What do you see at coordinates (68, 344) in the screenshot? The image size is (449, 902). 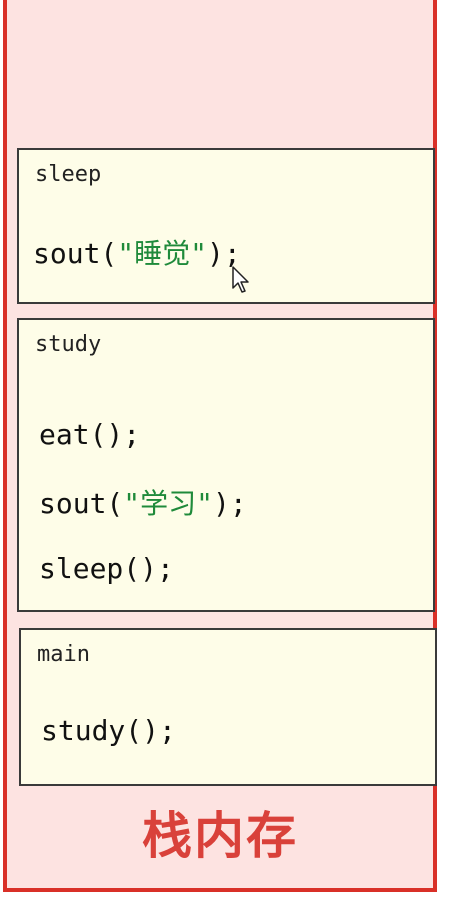 I see `frame-name-study: study` at bounding box center [68, 344].